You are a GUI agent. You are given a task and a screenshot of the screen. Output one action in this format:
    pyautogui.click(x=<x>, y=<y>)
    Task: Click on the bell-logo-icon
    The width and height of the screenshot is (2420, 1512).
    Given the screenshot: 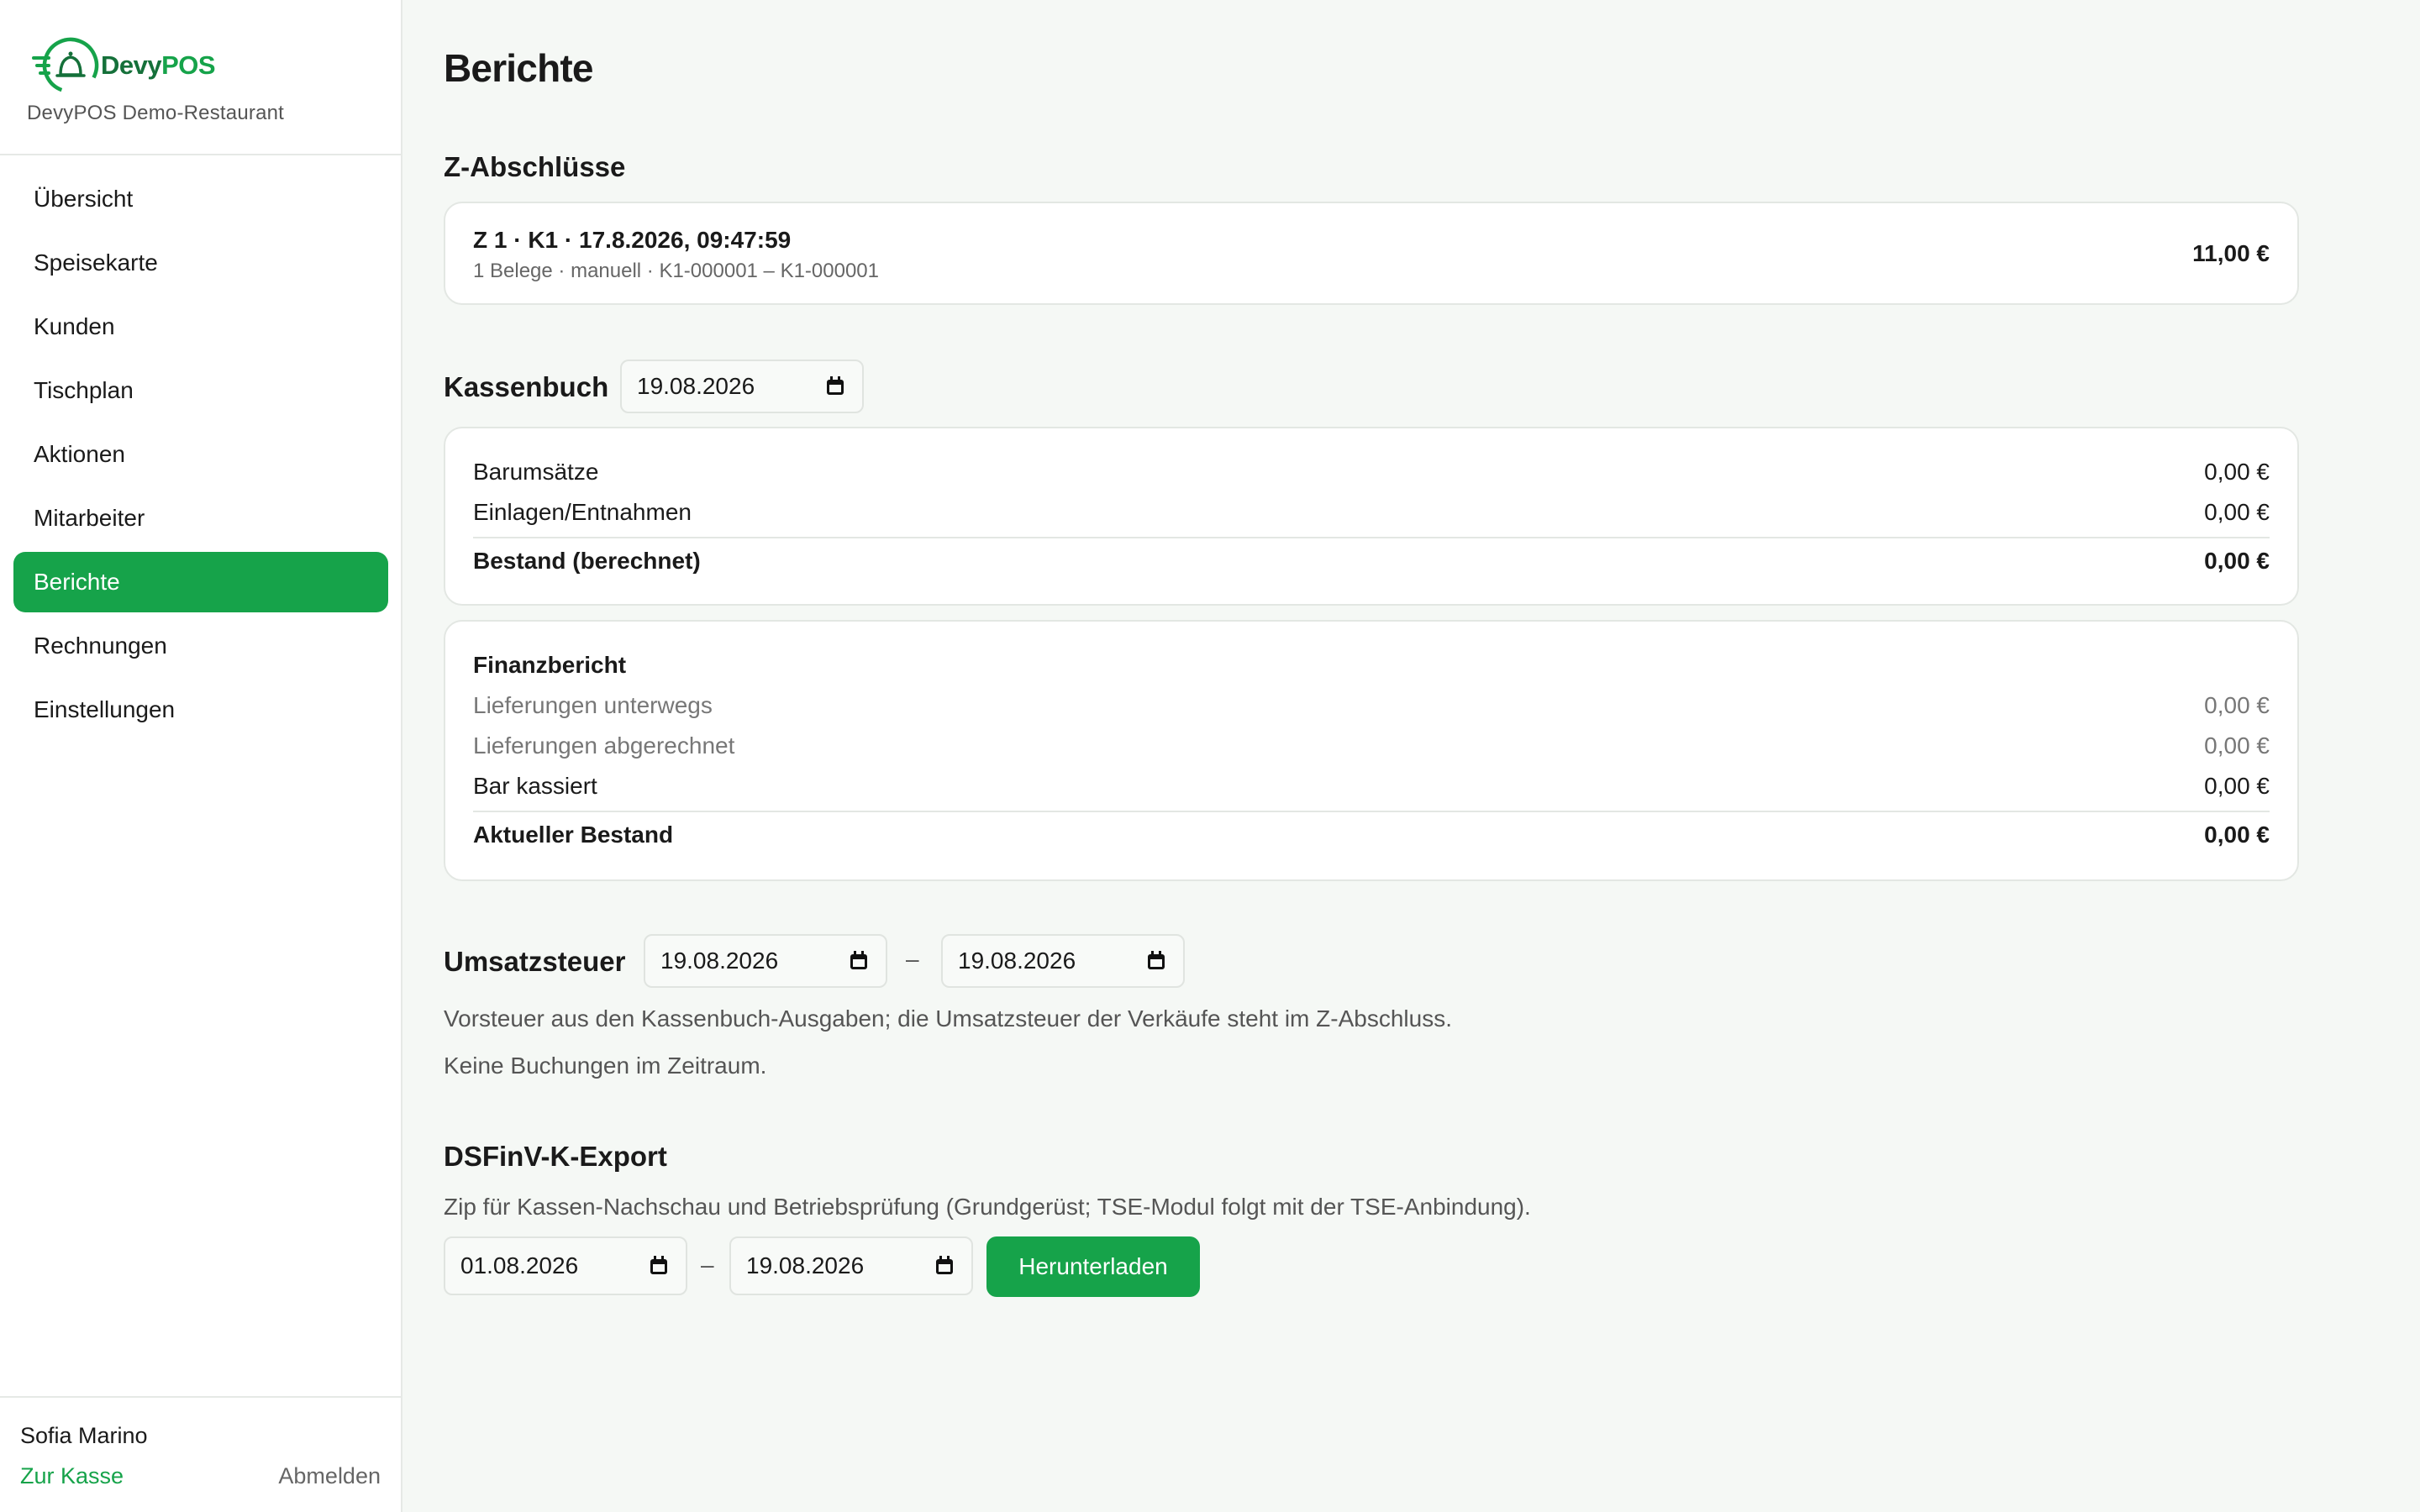 What is the action you would take?
    pyautogui.click(x=65, y=65)
    